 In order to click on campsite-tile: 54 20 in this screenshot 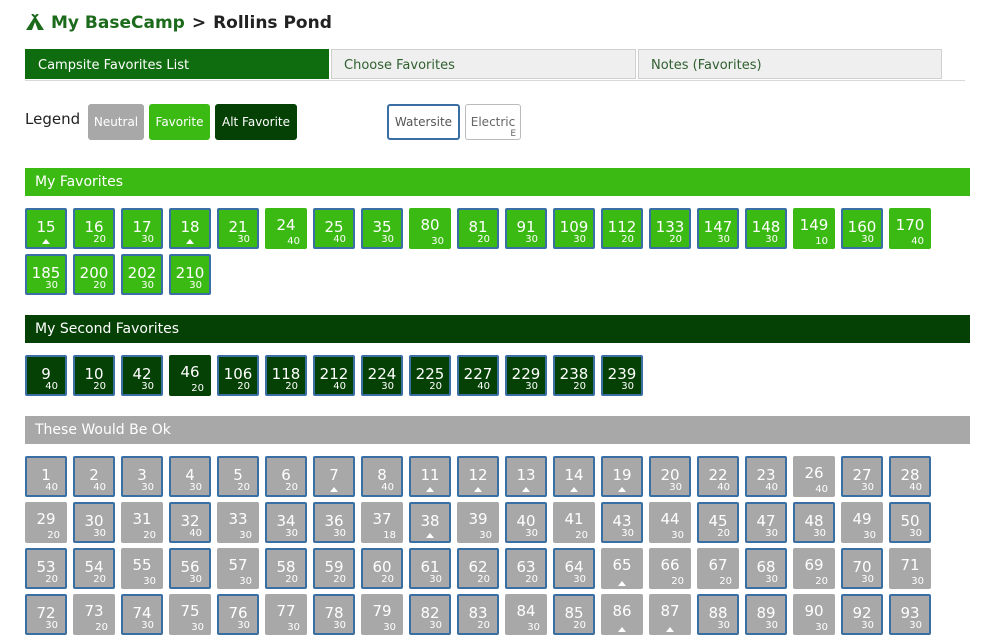, I will do `click(94, 568)`.